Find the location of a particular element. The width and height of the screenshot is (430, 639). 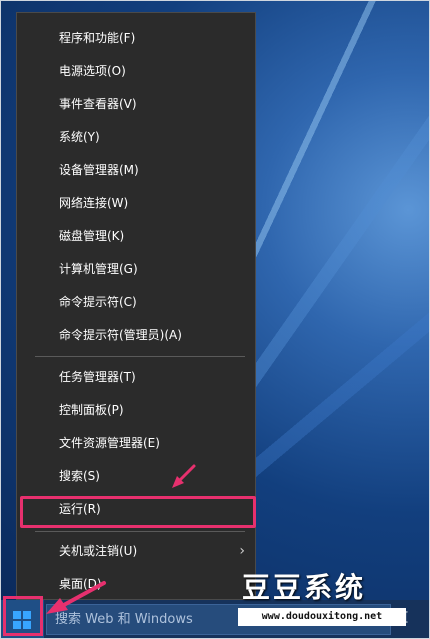

menu-item-power-options: 电源选项(O) is located at coordinates (136, 71).